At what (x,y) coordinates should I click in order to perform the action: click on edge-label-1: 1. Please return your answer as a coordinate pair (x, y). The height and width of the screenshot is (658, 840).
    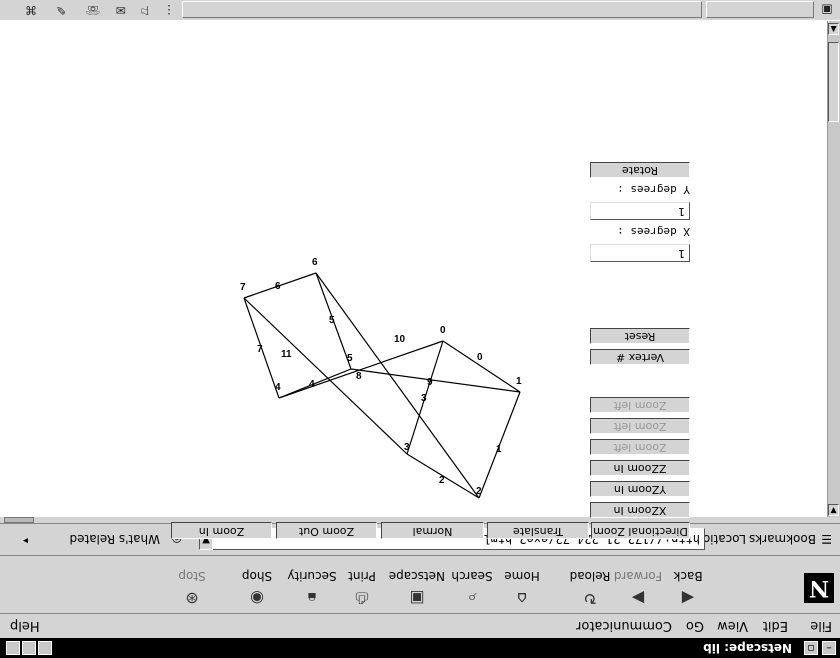
    Looking at the image, I should click on (499, 449).